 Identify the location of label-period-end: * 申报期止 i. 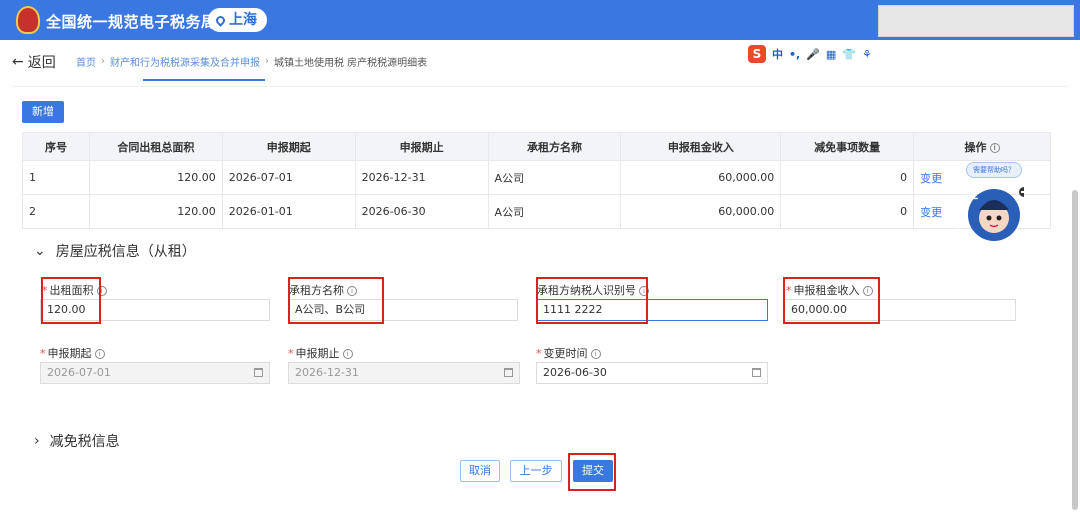
(320, 353).